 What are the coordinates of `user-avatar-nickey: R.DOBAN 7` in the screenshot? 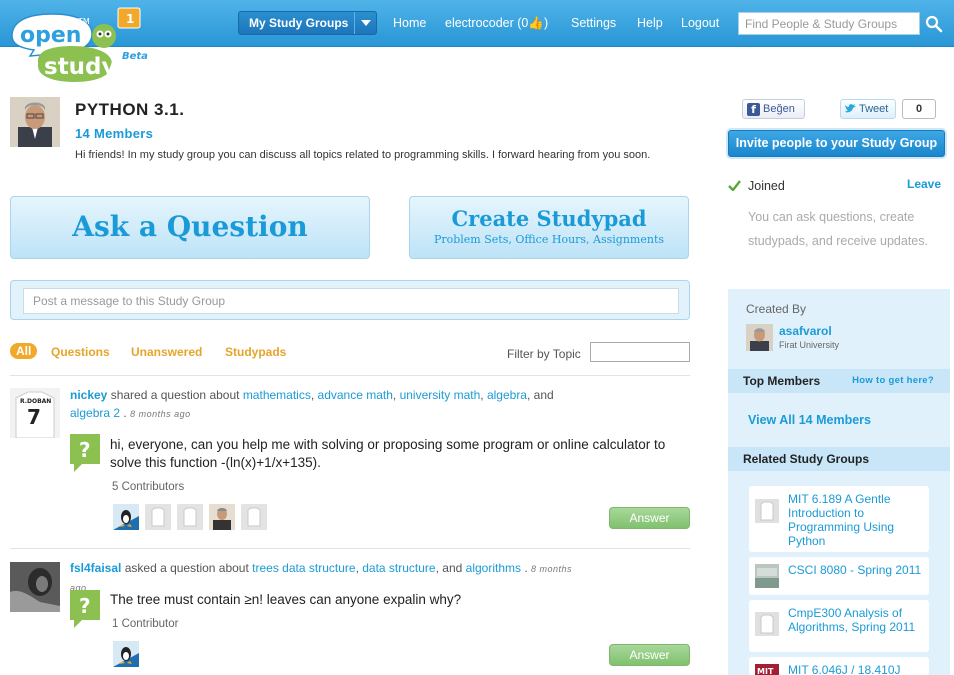 It's located at (35, 413).